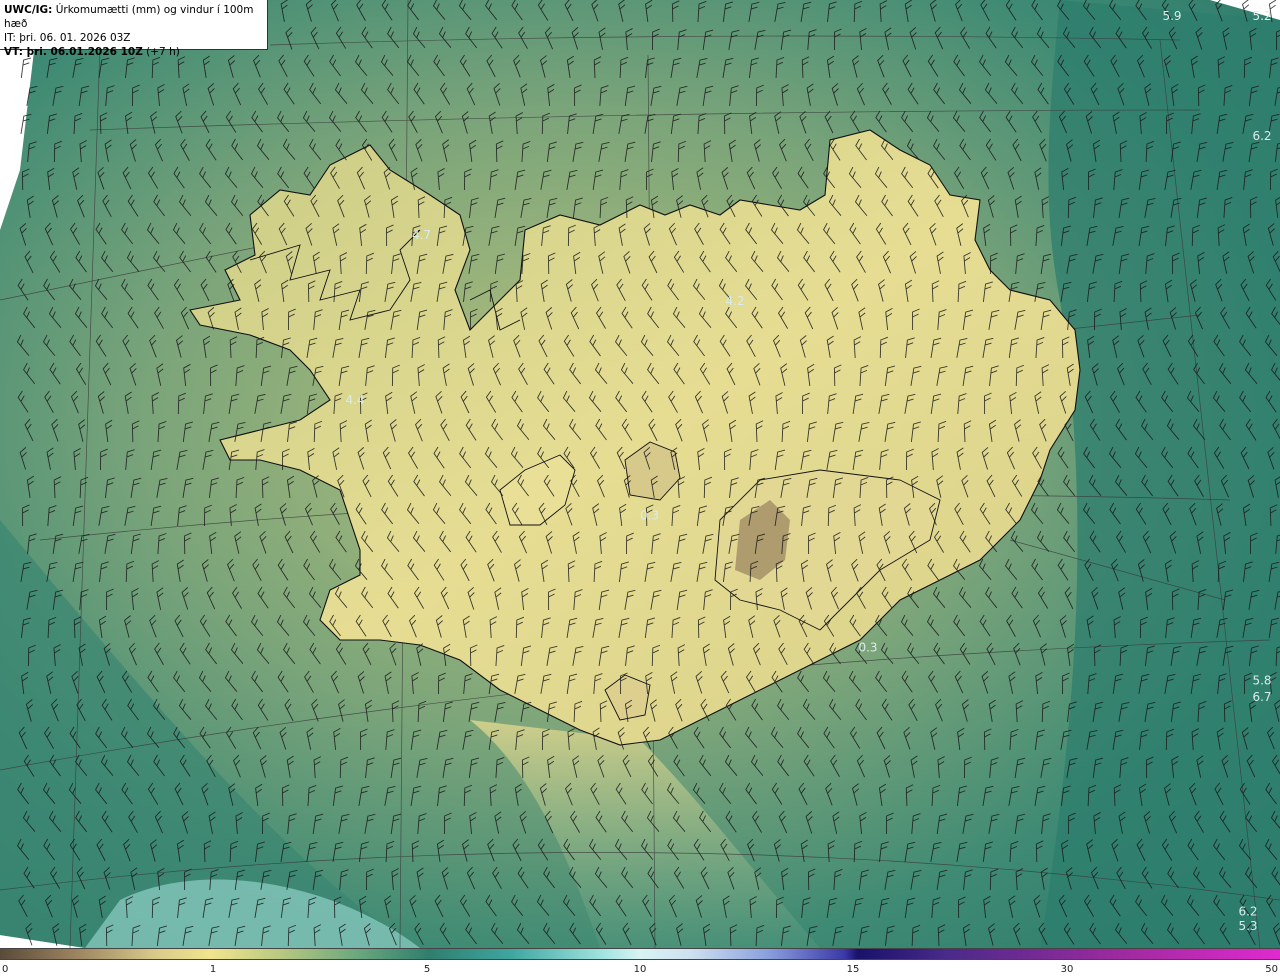  Describe the element at coordinates (5, 969) in the screenshot. I see `scale-tick-0: 0` at that location.